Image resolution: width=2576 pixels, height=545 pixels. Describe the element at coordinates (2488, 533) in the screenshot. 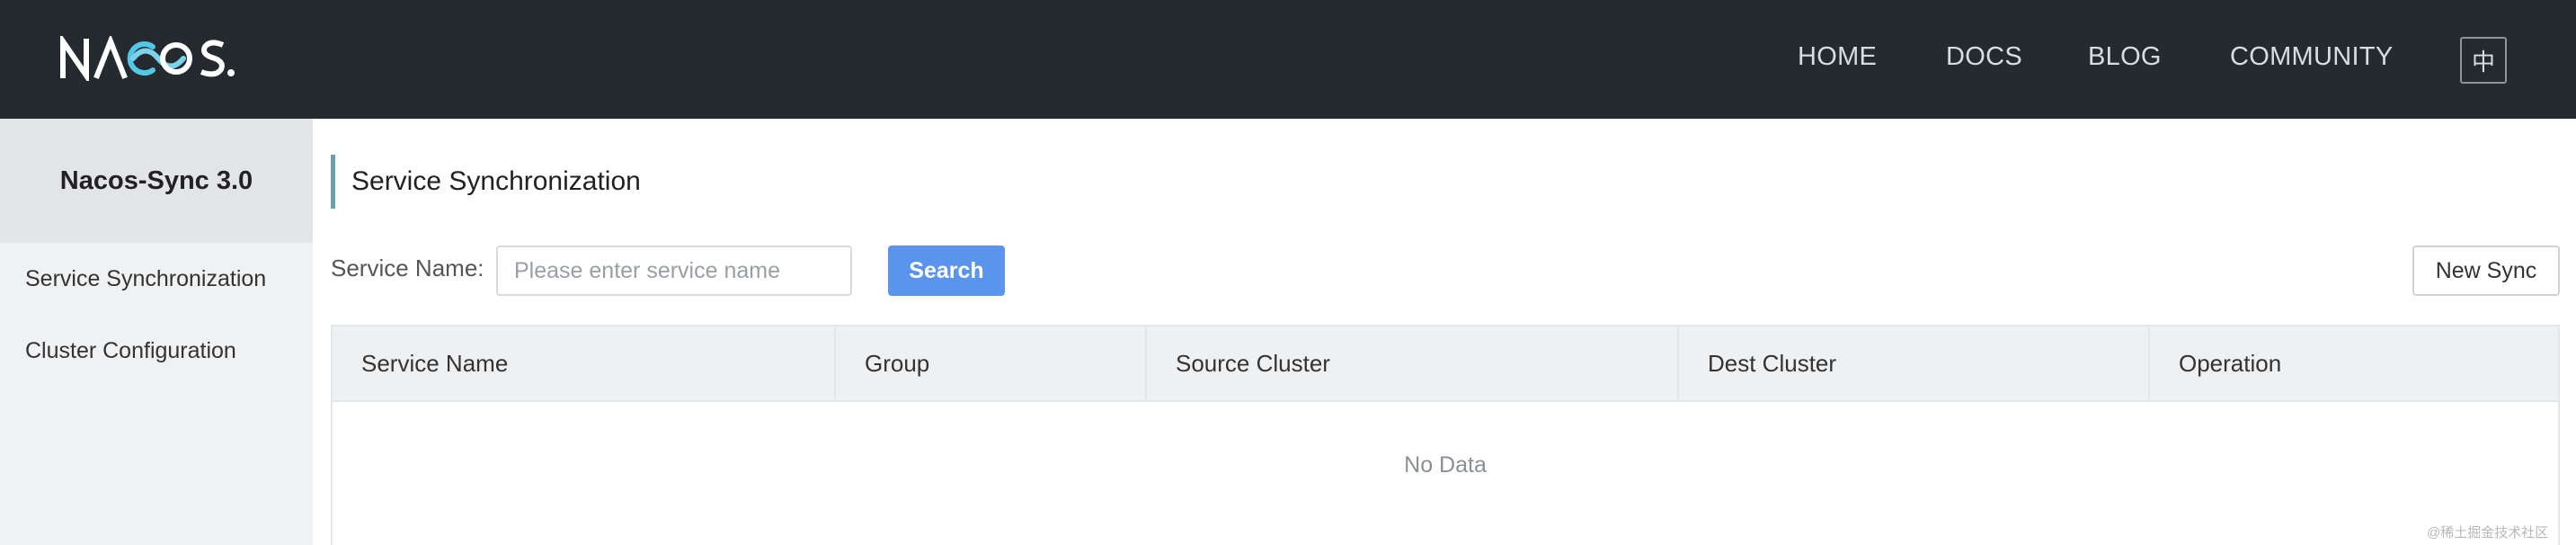

I see `watermark: @稀土掘金技术社区` at that location.